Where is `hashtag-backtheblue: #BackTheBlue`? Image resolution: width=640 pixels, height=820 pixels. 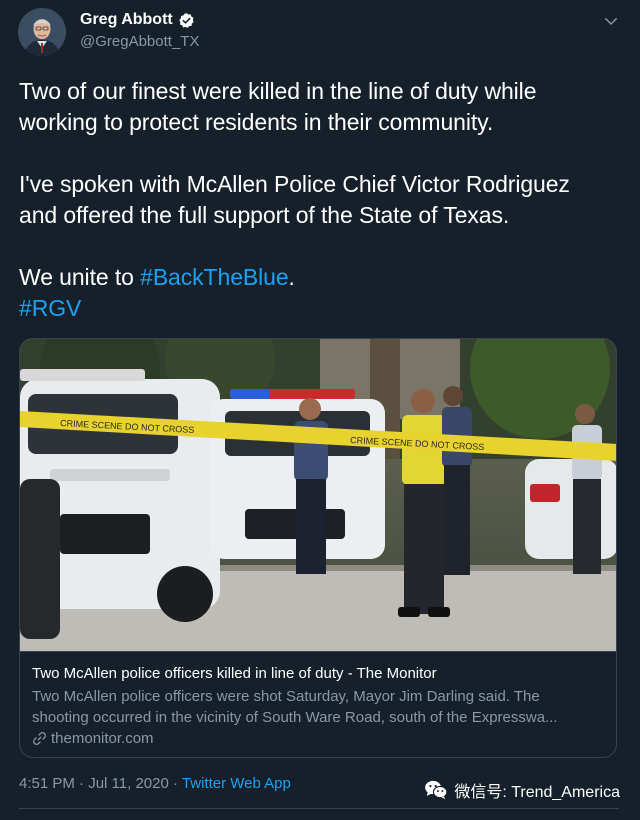 hashtag-backtheblue: #BackTheBlue is located at coordinates (214, 277).